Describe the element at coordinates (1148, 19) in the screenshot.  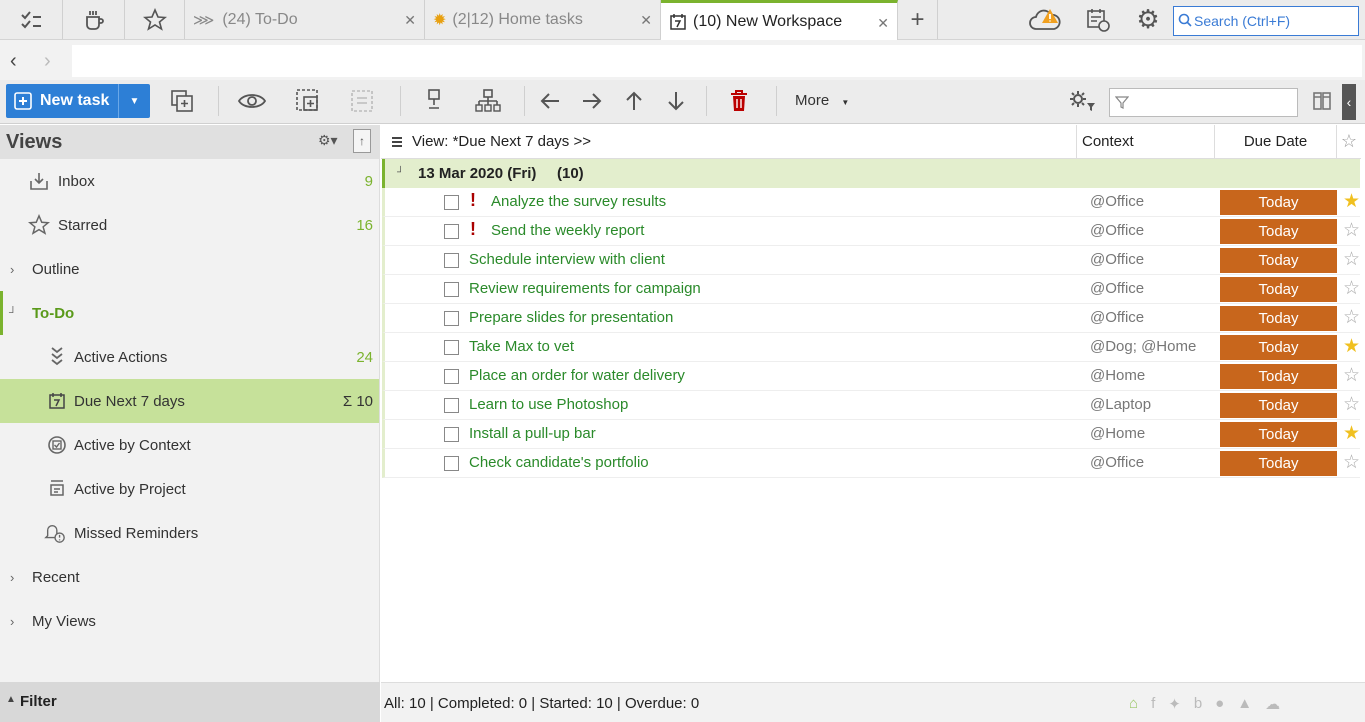
I see `settings-gear-icon: ⚙` at that location.